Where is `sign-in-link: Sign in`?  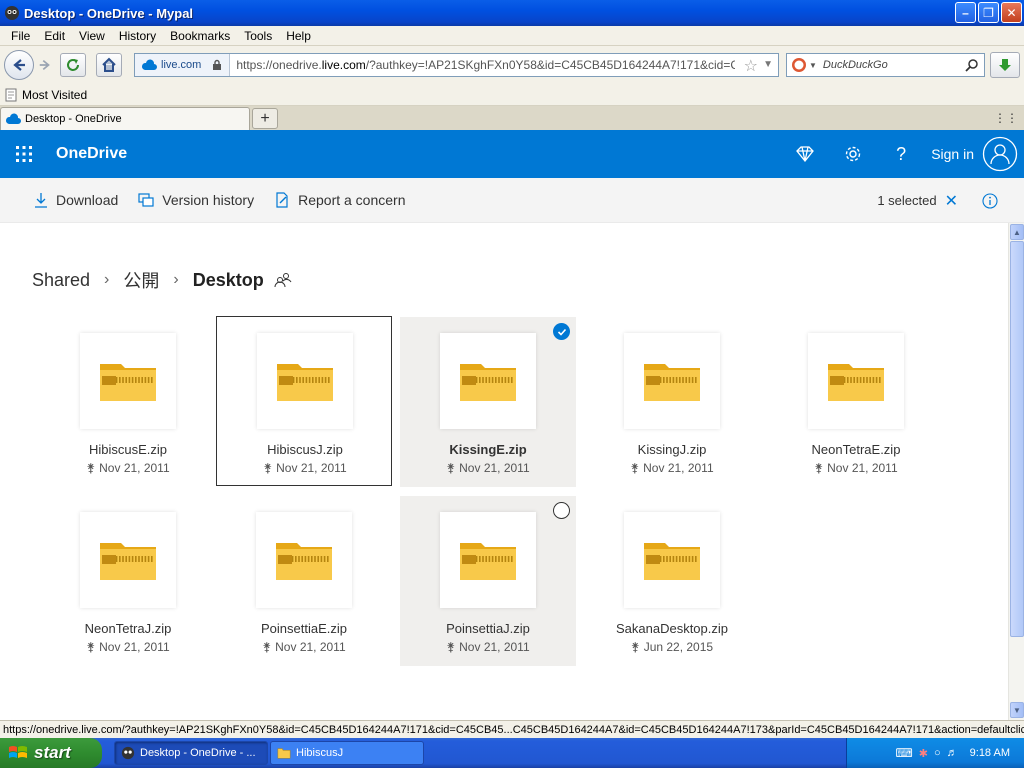 sign-in-link: Sign in is located at coordinates (952, 154).